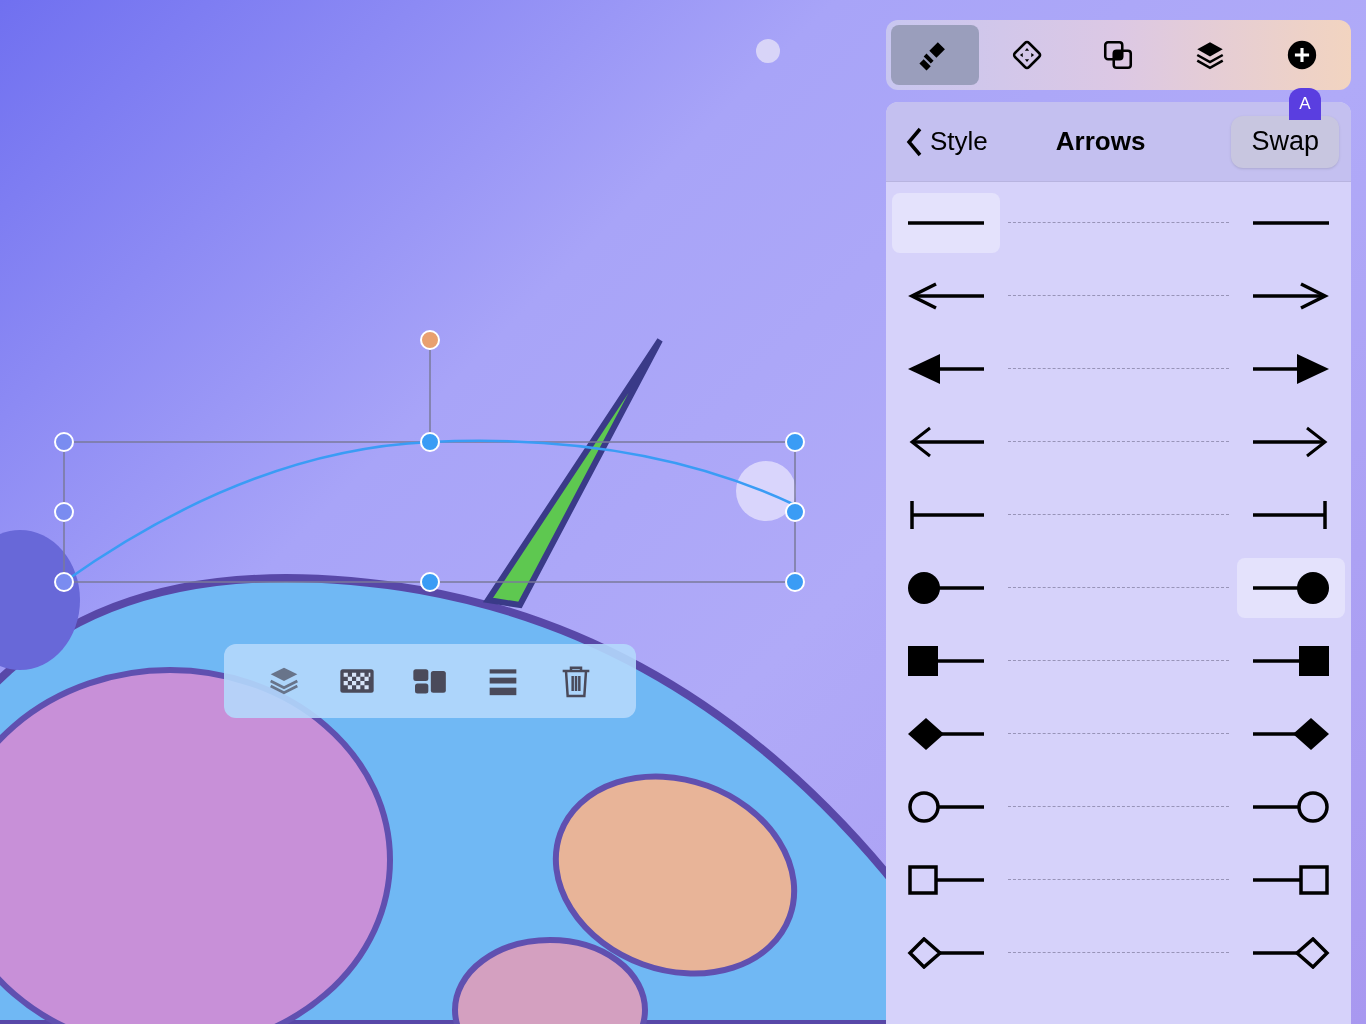 The width and height of the screenshot is (1366, 1024). Describe the element at coordinates (1285, 141) in the screenshot. I see `swap-button: Swap` at that location.